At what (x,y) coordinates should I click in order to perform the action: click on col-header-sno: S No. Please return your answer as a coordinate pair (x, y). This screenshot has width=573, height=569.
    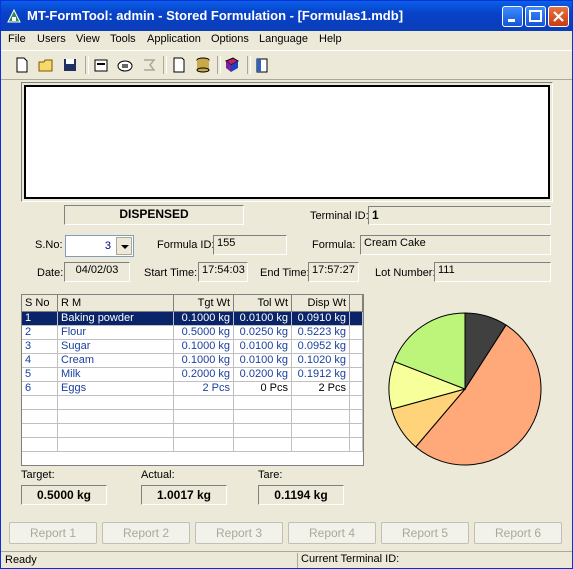
    Looking at the image, I should click on (40, 303).